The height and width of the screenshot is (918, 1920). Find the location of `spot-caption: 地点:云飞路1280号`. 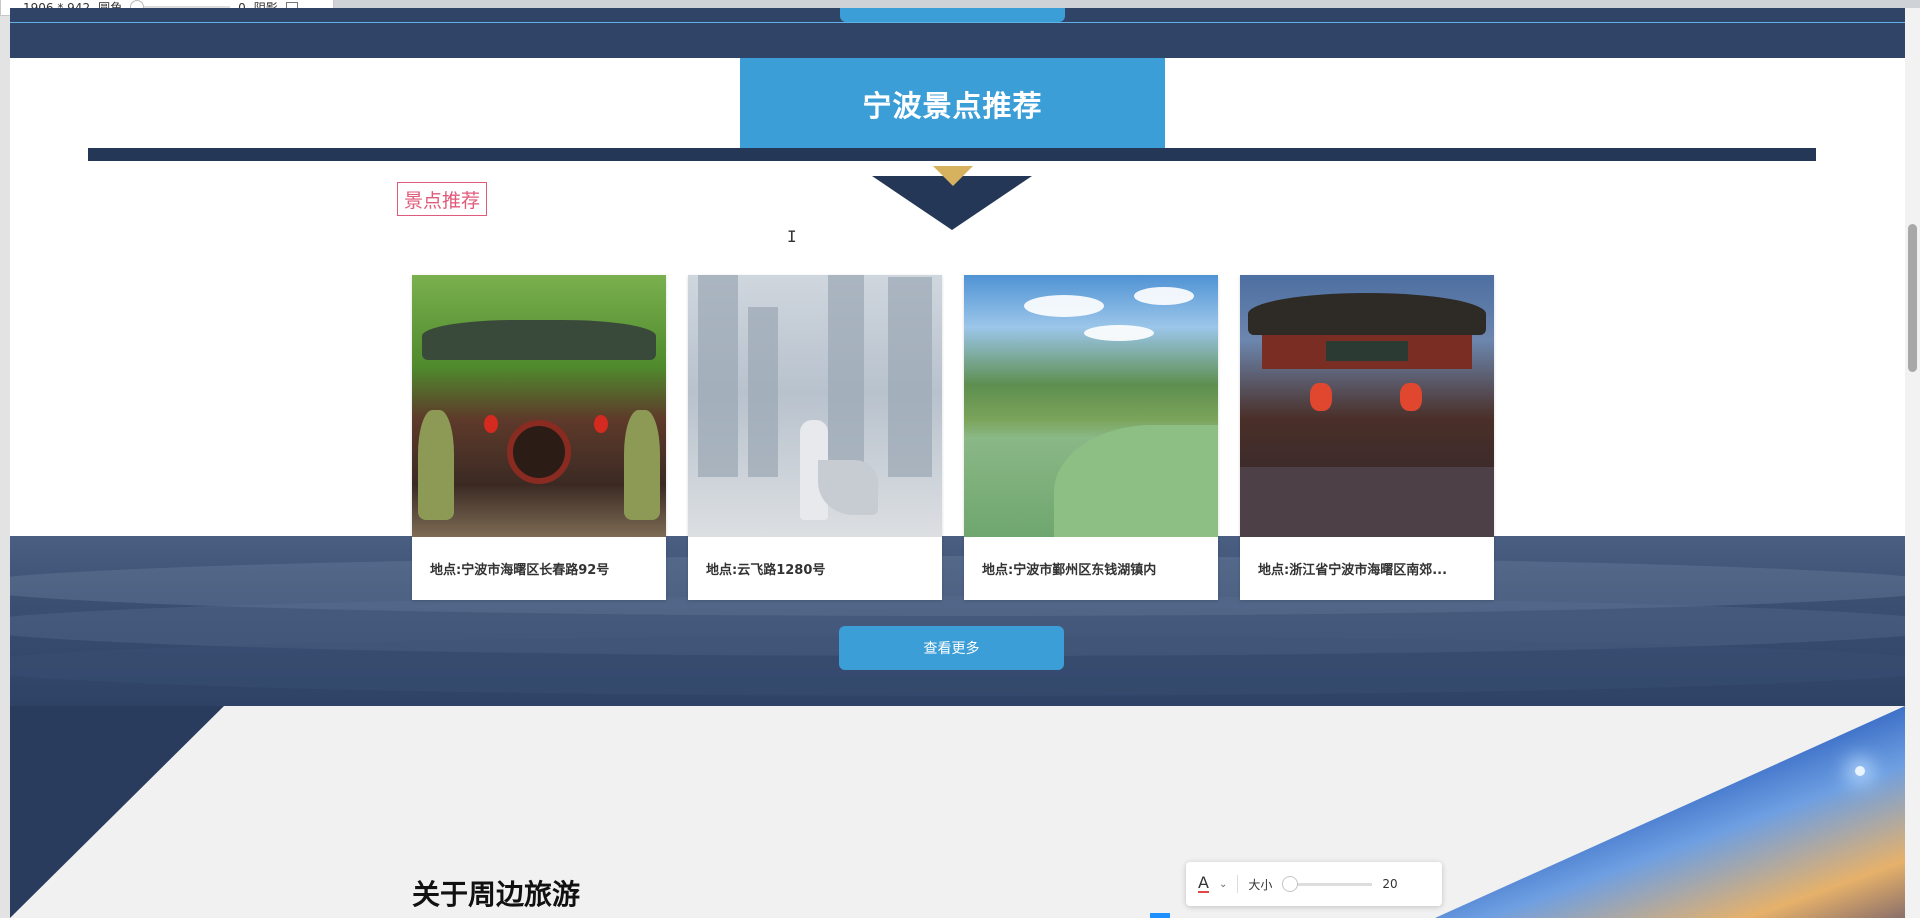

spot-caption: 地点:云飞路1280号 is located at coordinates (815, 568).